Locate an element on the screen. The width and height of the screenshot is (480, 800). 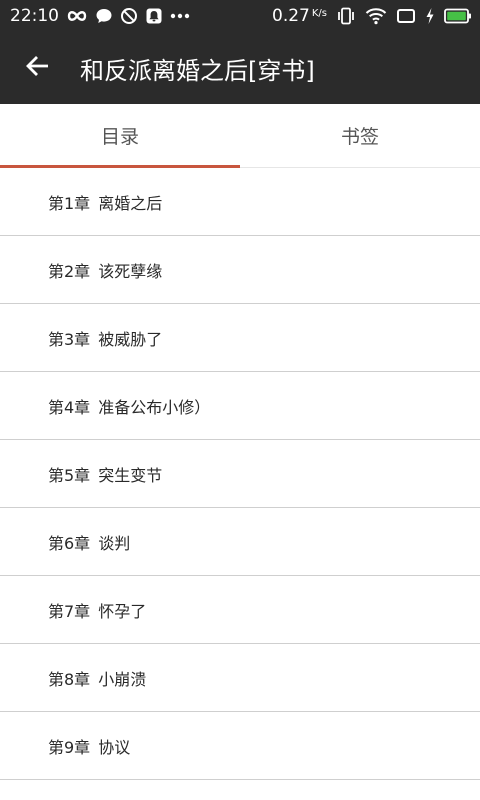
back-arrow-icon is located at coordinates (38, 68).